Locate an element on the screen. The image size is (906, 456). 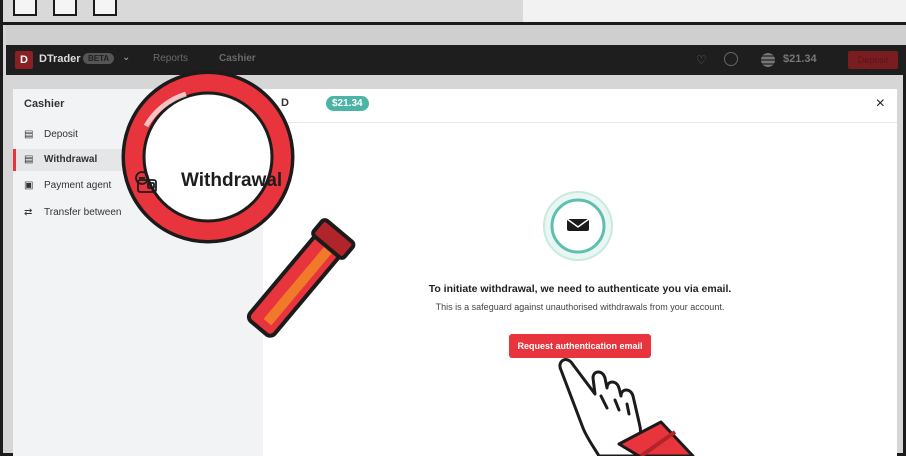
withdrawal-icon: ▤ is located at coordinates (29, 159).